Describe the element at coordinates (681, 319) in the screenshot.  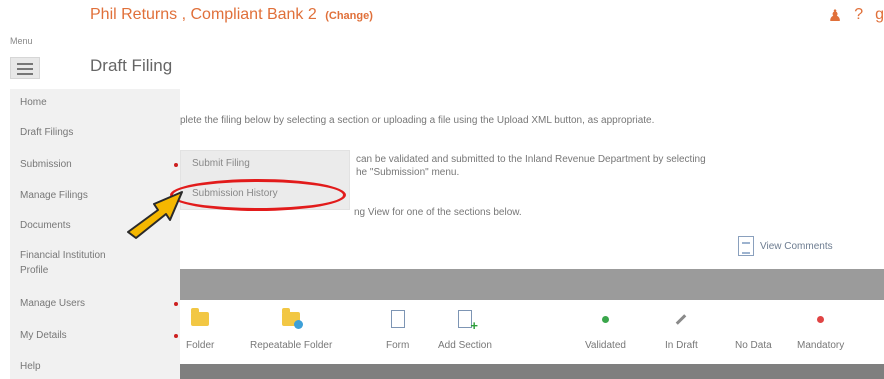
I see `pencil-icon` at that location.